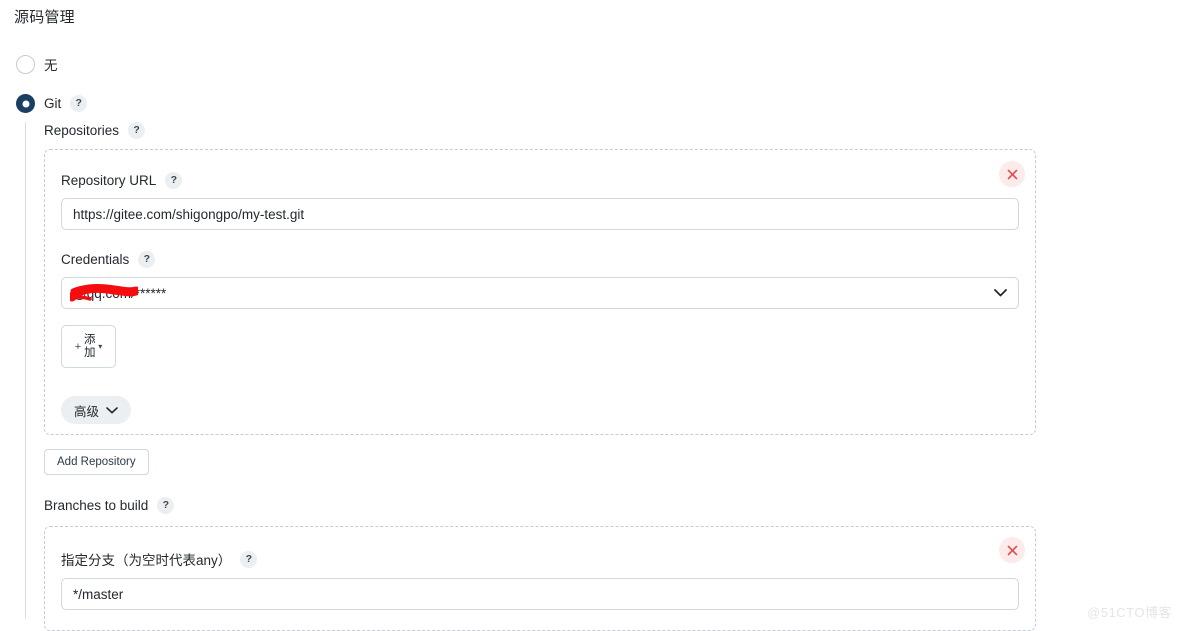 The width and height of the screenshot is (1184, 631). I want to click on delete-repository-button, so click(1012, 174).